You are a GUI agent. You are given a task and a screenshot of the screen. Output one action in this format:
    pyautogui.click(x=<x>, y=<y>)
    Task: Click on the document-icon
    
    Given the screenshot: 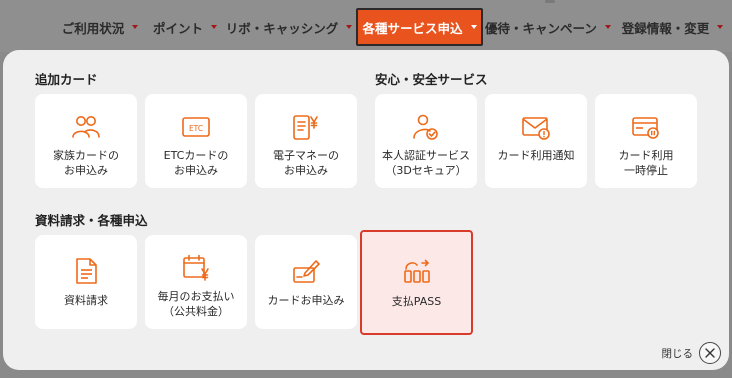 What is the action you would take?
    pyautogui.click(x=86, y=271)
    